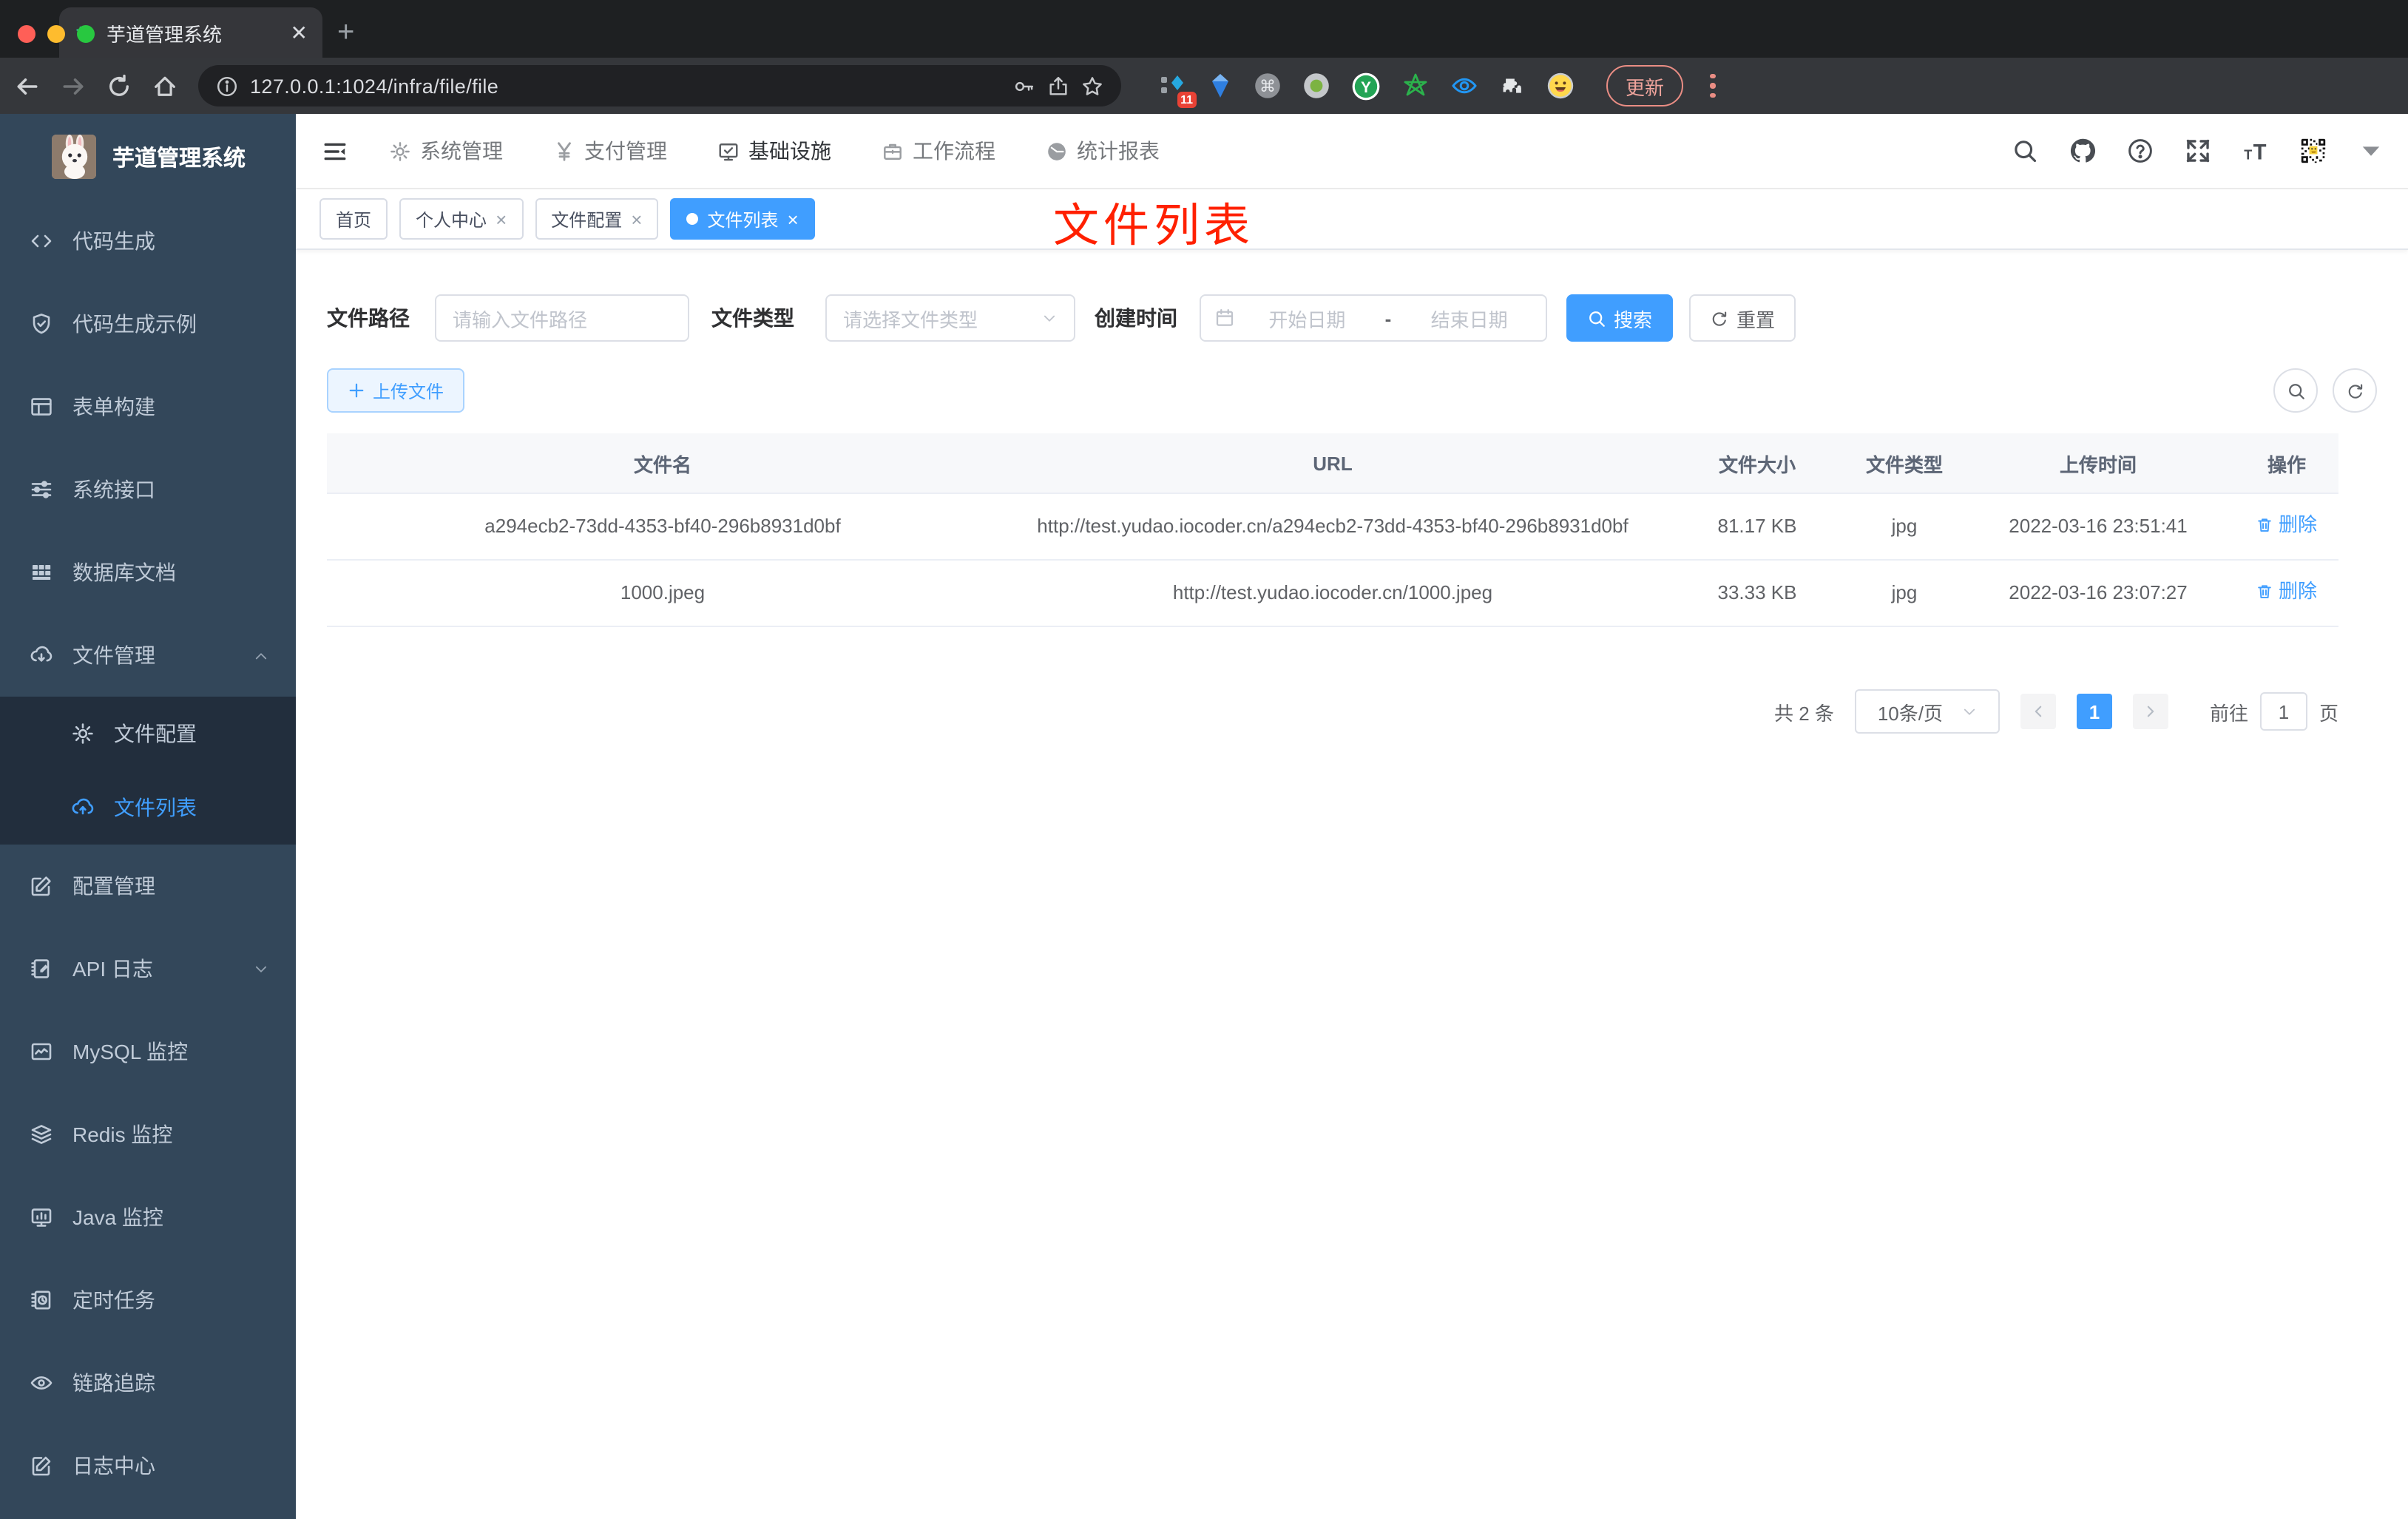 Image resolution: width=2408 pixels, height=1519 pixels. I want to click on maximize-window-button, so click(86, 34).